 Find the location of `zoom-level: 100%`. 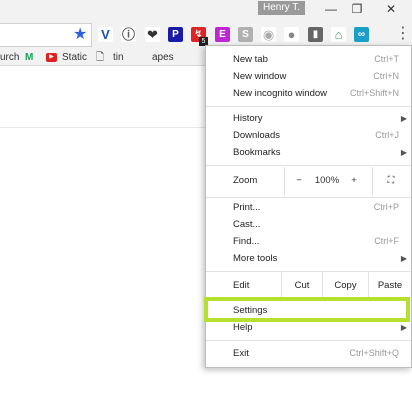

zoom-level: 100% is located at coordinates (327, 180).